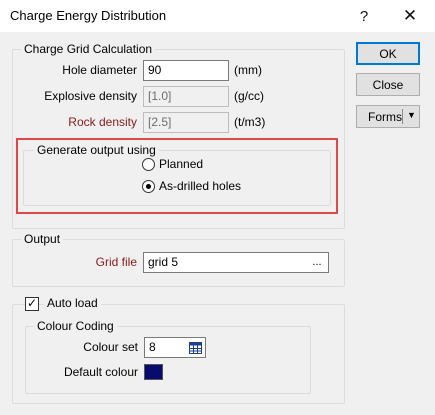  I want to click on forms-button: Forms ▼, so click(388, 116).